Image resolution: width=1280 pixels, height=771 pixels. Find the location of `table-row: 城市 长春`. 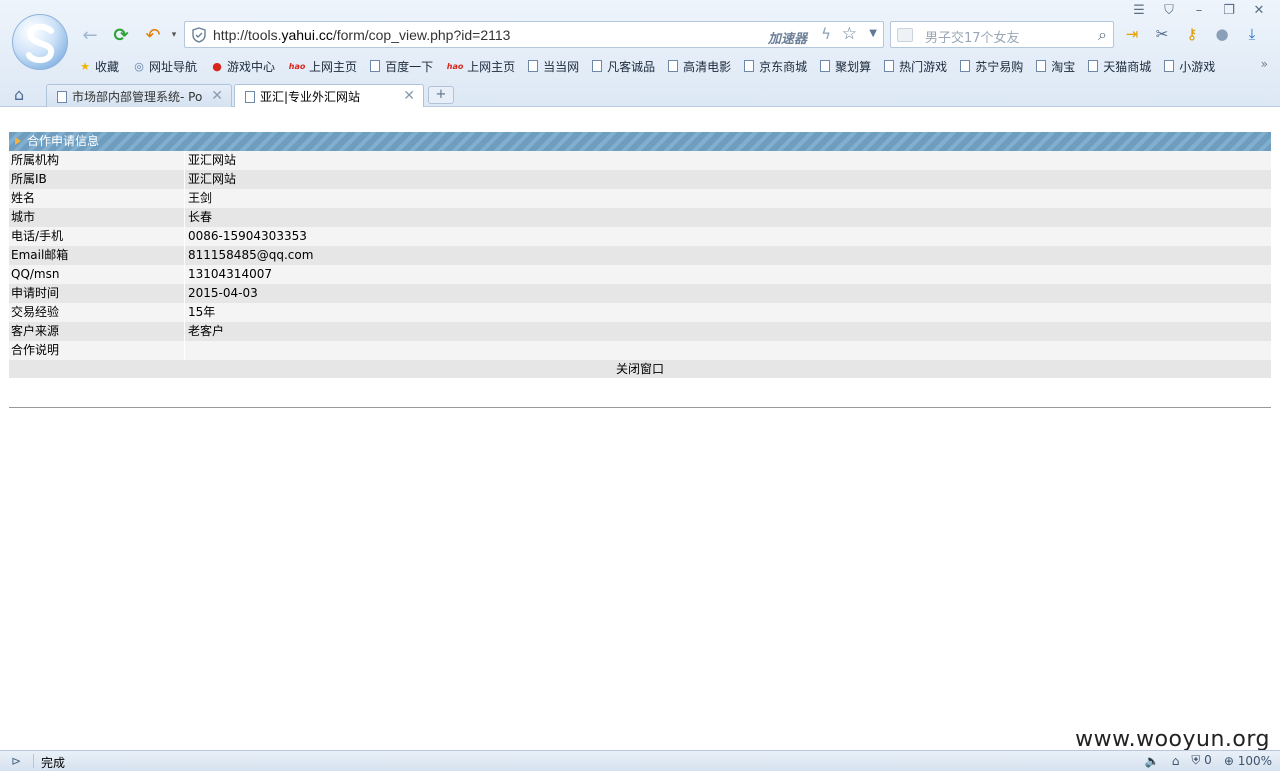

table-row: 城市 长春 is located at coordinates (640, 217).